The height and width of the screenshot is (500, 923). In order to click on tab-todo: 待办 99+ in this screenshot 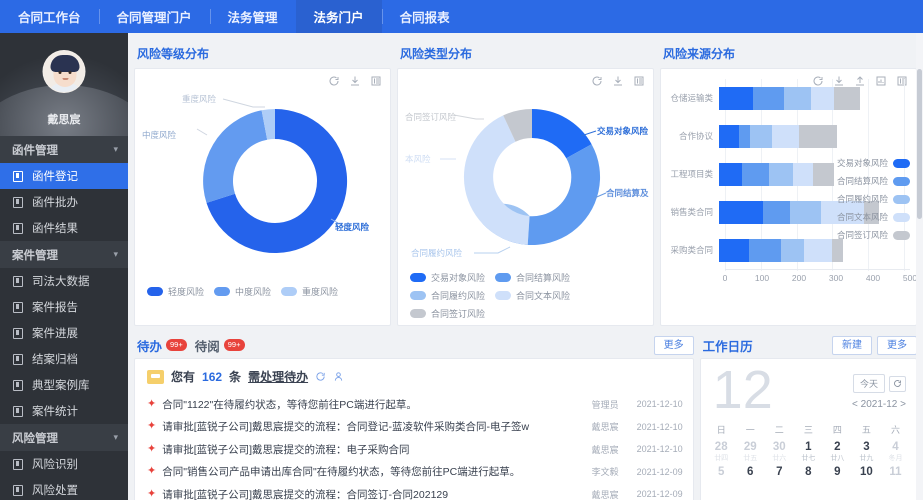, I will do `click(162, 345)`.